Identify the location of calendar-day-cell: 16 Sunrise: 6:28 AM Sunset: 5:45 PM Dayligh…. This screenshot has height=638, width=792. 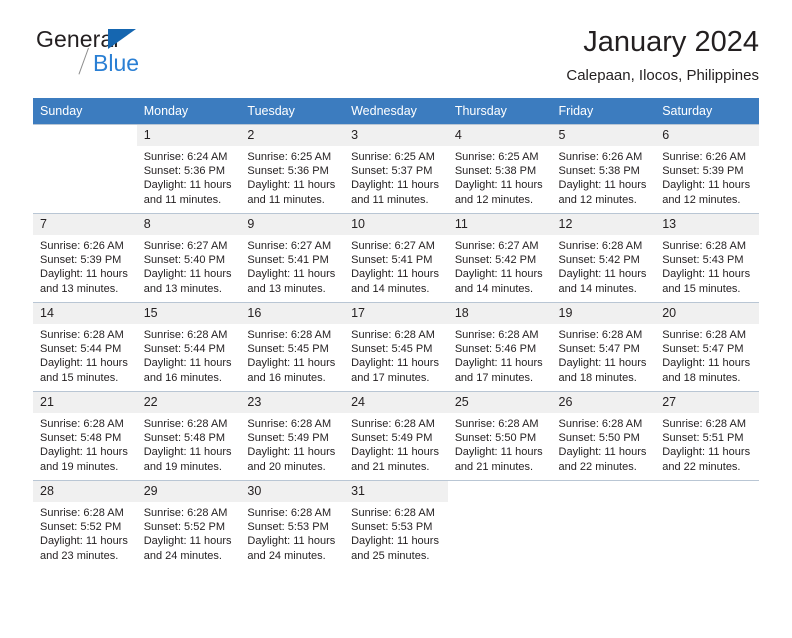
(292, 347).